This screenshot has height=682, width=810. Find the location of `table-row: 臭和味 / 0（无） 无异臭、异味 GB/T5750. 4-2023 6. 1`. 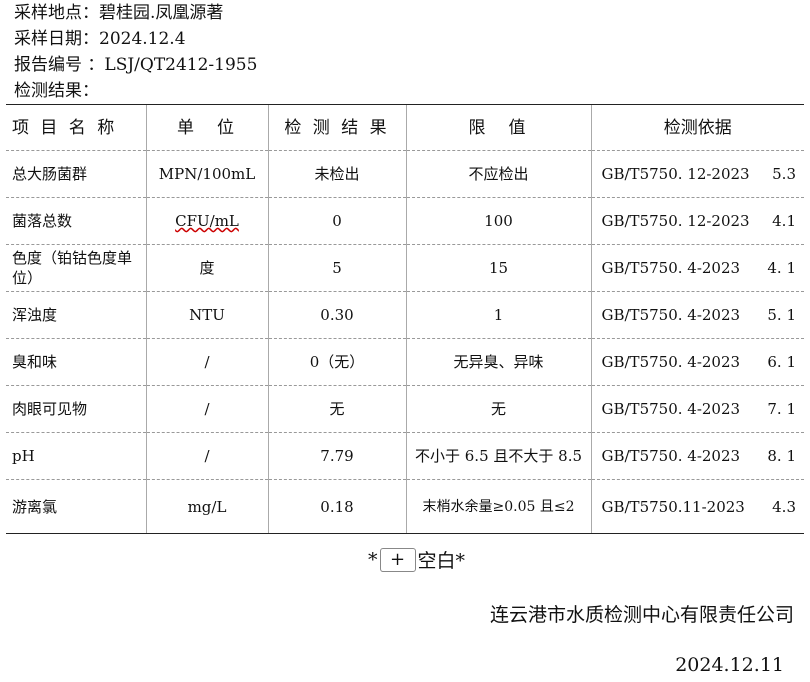

table-row: 臭和味 / 0（无） 无异臭、异味 GB/T5750. 4-2023 6. 1 is located at coordinates (405, 362).